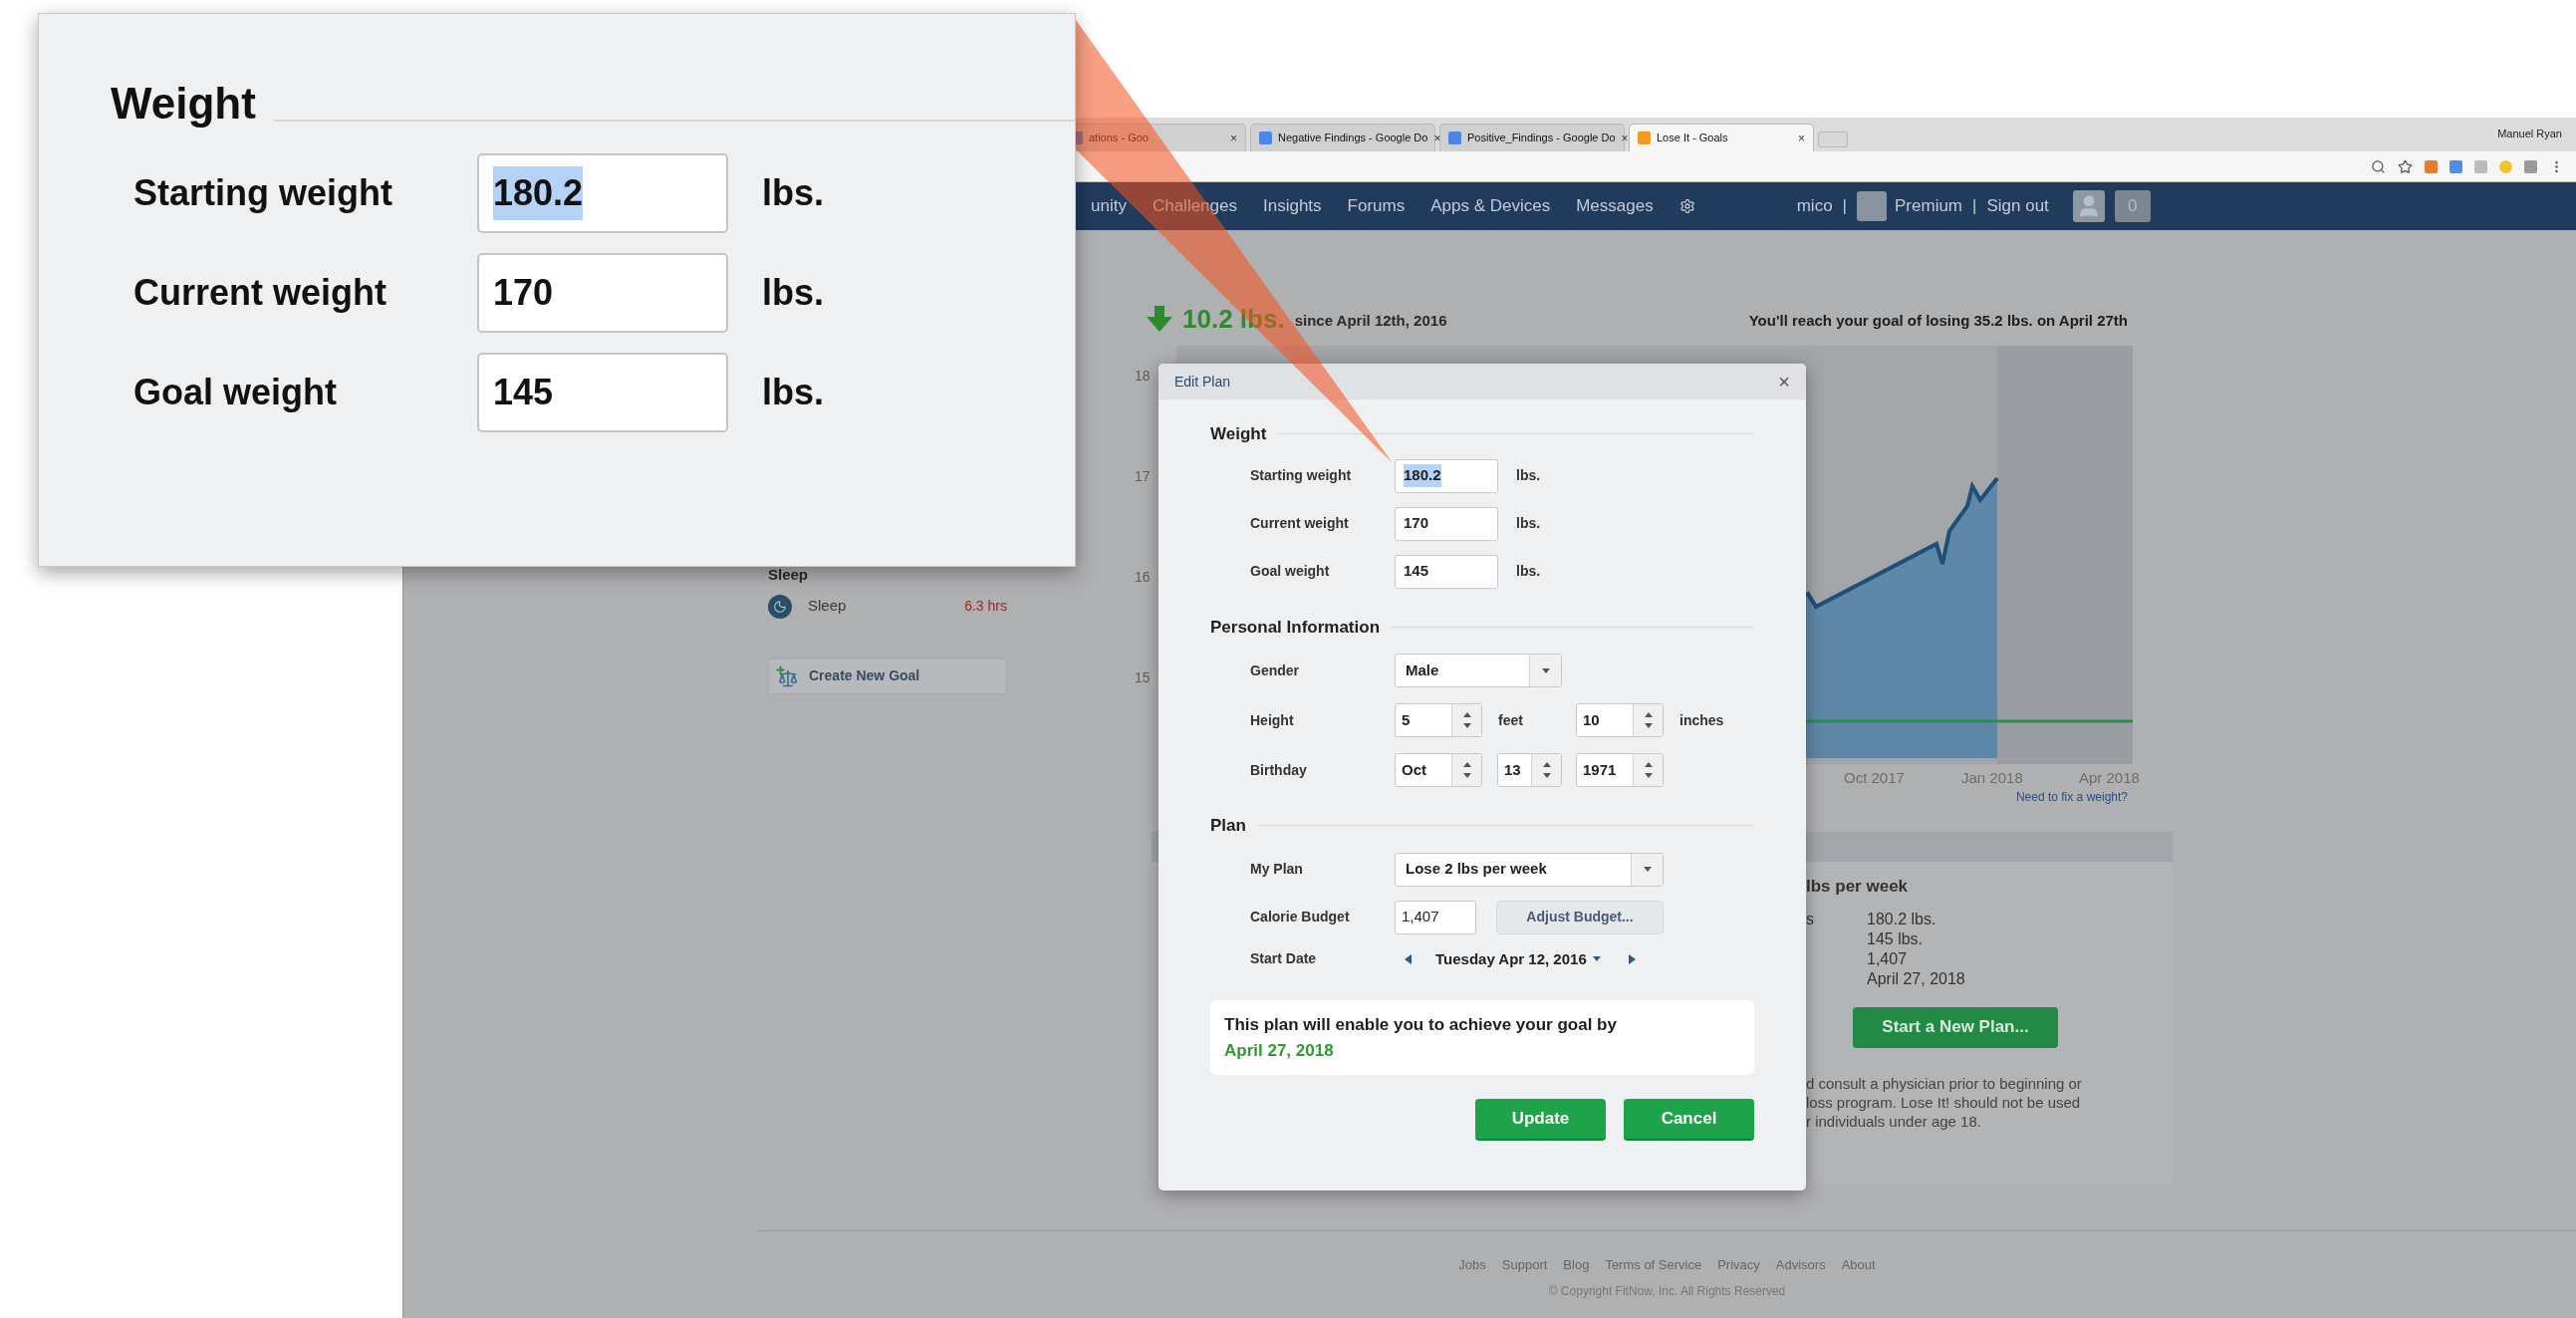 The height and width of the screenshot is (1318, 2576). I want to click on summary-value: 1,407, so click(1887, 959).